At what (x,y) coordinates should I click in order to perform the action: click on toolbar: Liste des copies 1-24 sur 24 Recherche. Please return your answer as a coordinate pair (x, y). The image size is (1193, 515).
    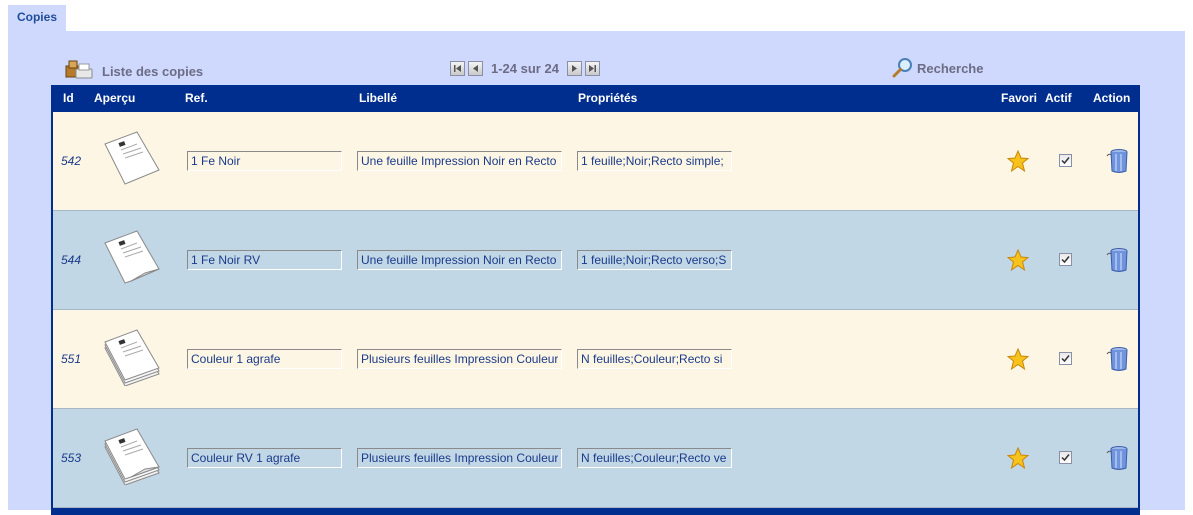
    Looking at the image, I should click on (596, 71).